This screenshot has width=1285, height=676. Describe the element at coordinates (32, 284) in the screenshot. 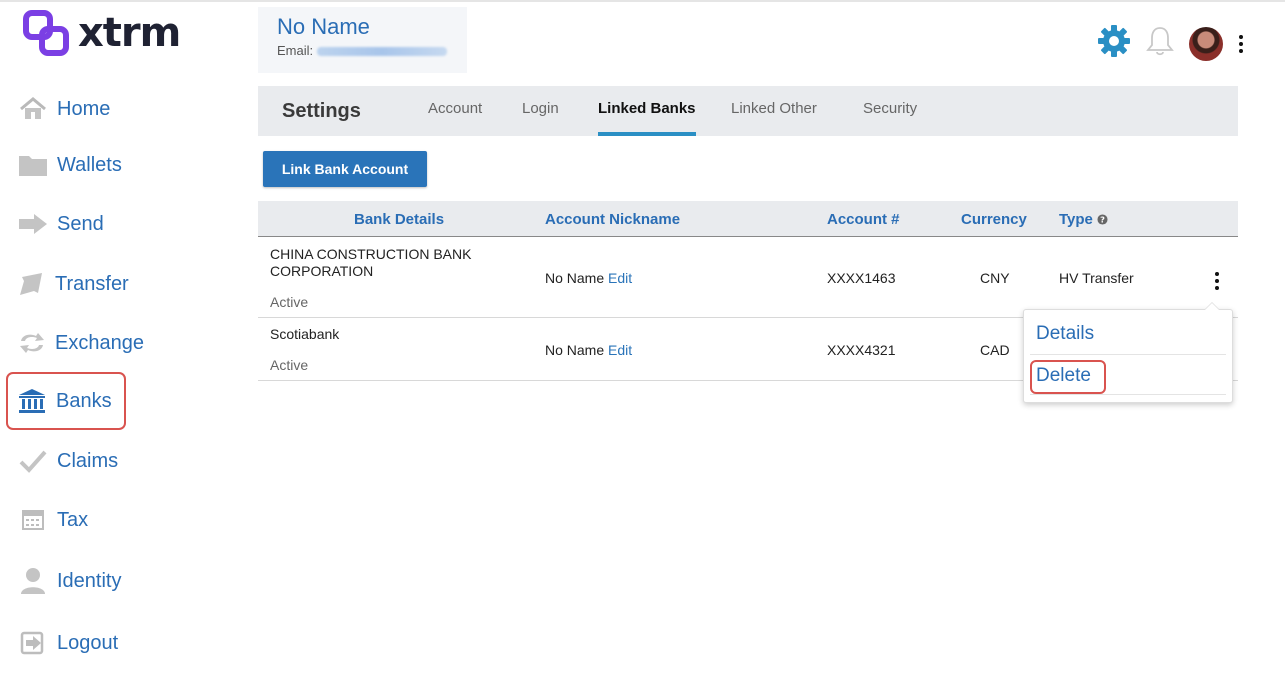

I see `transfer-icon` at that location.